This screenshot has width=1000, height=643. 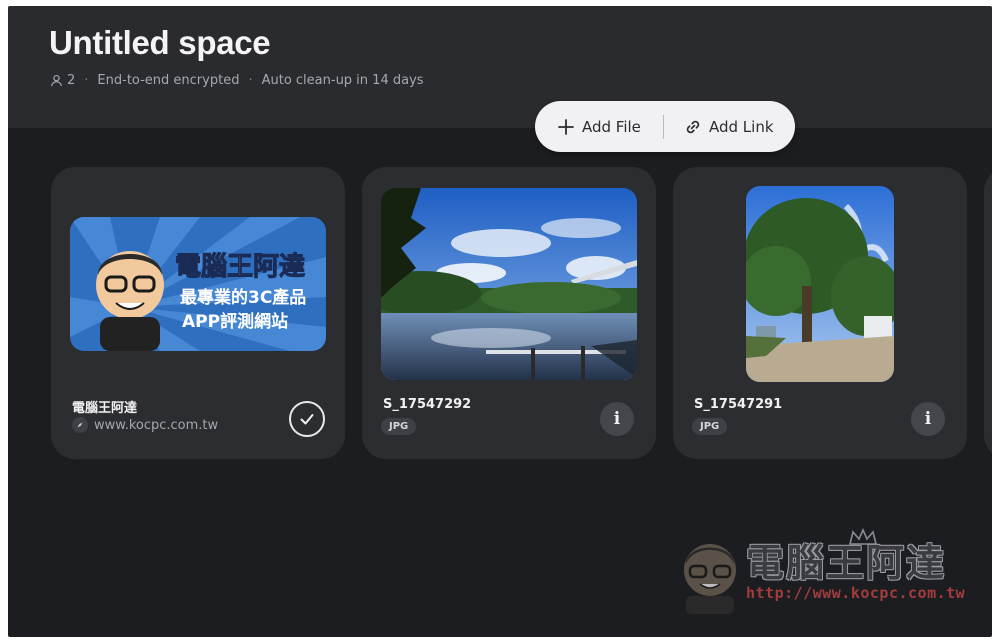 What do you see at coordinates (105, 408) in the screenshot?
I see `card-title: 電腦王阿達` at bounding box center [105, 408].